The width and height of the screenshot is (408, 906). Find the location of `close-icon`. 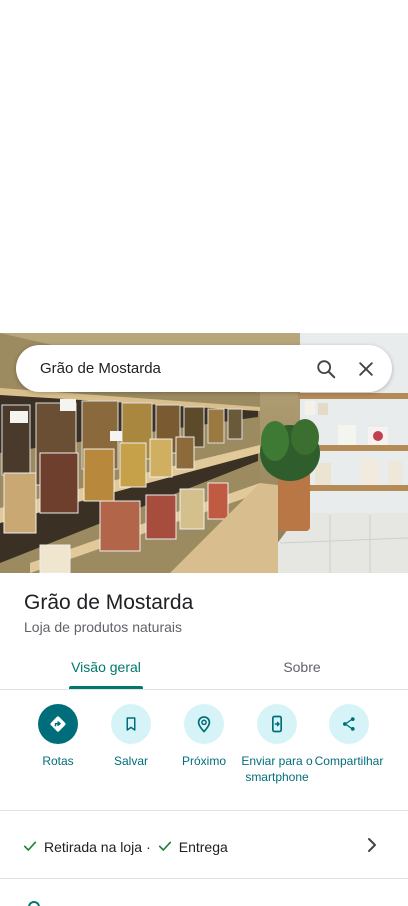

close-icon is located at coordinates (366, 369).